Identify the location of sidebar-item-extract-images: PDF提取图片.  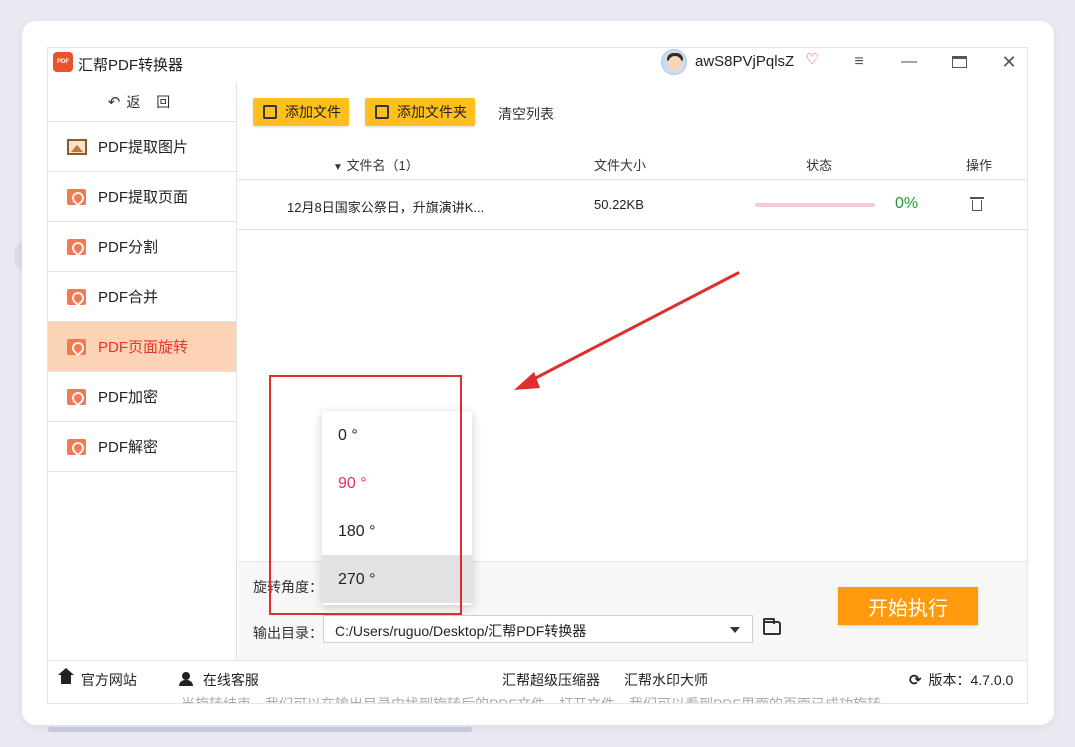
(142, 147).